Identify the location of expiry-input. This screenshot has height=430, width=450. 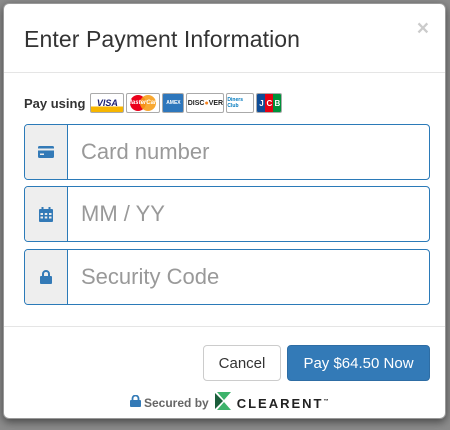
(248, 214).